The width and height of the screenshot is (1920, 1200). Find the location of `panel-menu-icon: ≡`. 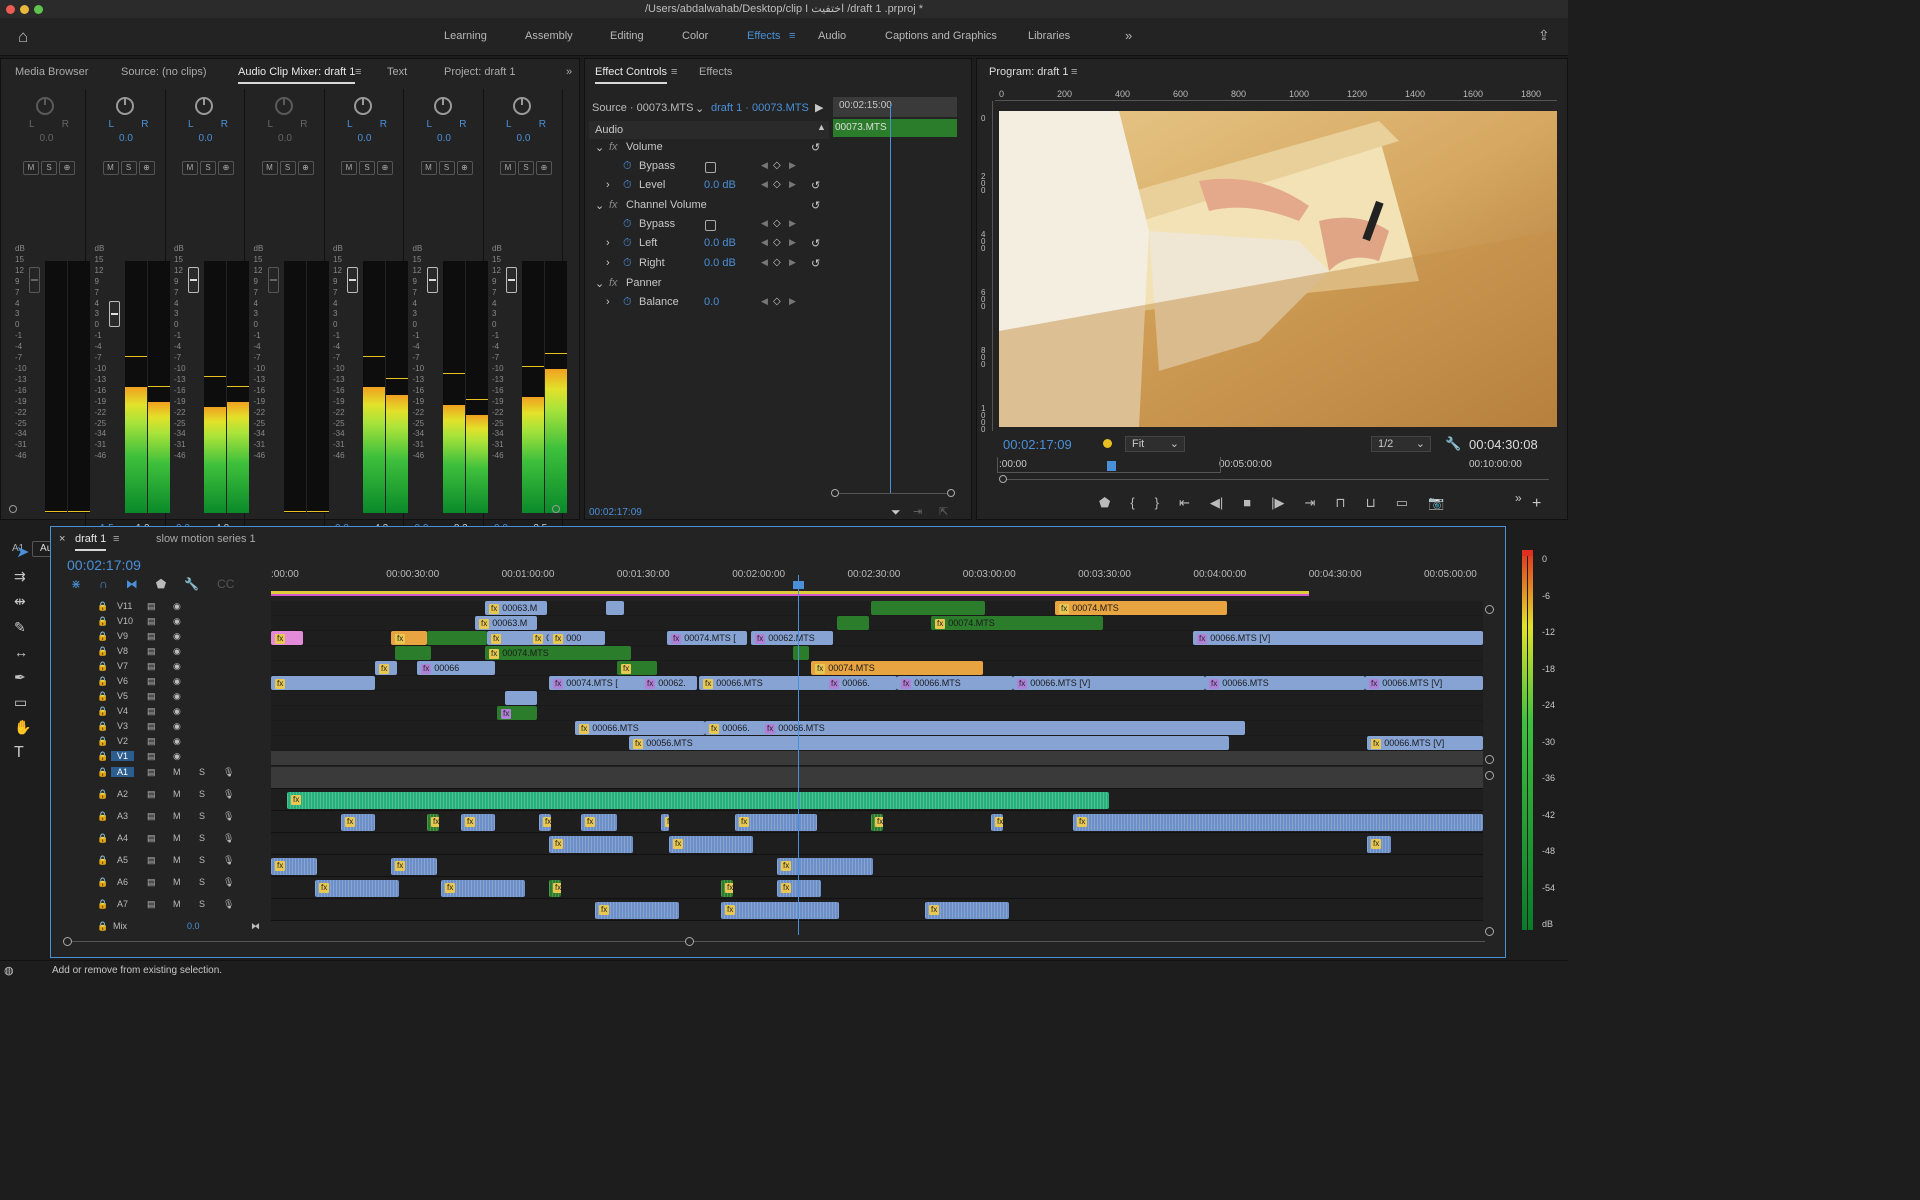

panel-menu-icon: ≡ is located at coordinates (116, 539).